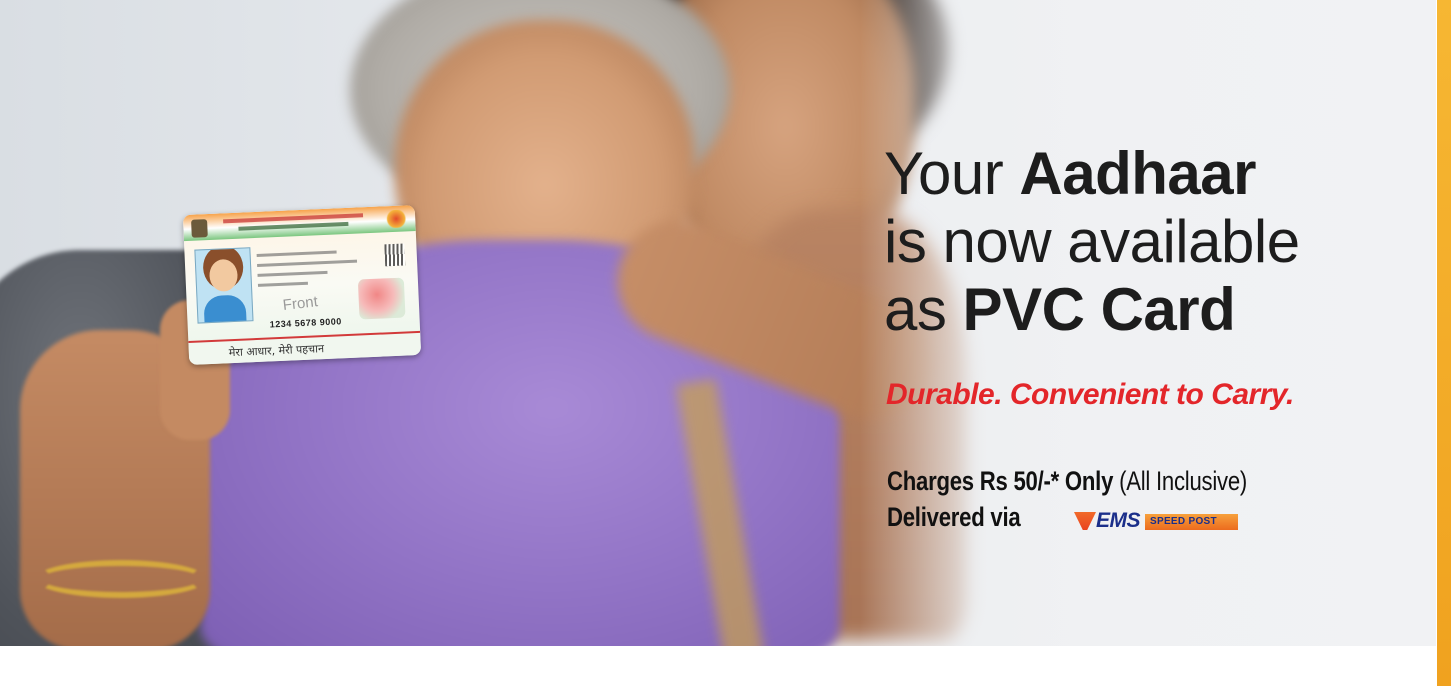  What do you see at coordinates (1183, 521) in the screenshot?
I see `ems-logo-sub: SPEED POST` at bounding box center [1183, 521].